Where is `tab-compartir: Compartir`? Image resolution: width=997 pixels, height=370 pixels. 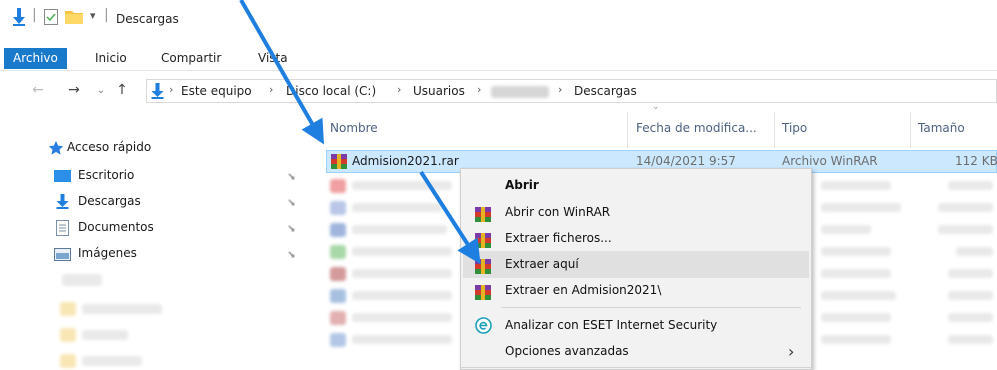
tab-compartir: Compartir is located at coordinates (191, 58).